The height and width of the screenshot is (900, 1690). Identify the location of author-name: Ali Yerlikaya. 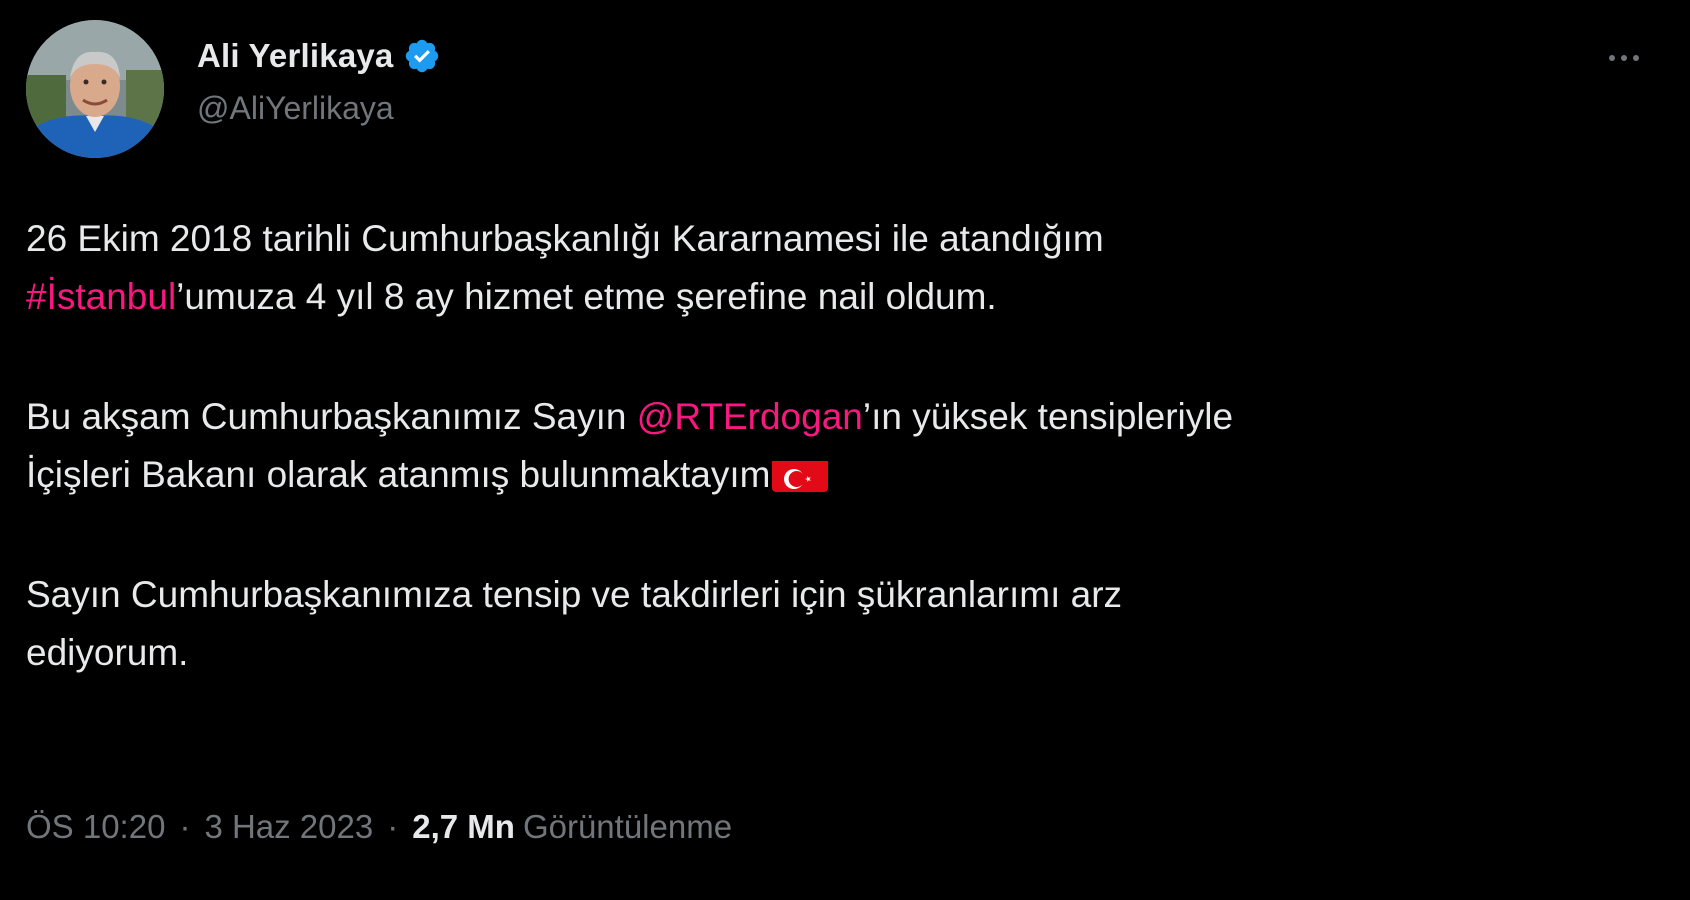
(295, 56).